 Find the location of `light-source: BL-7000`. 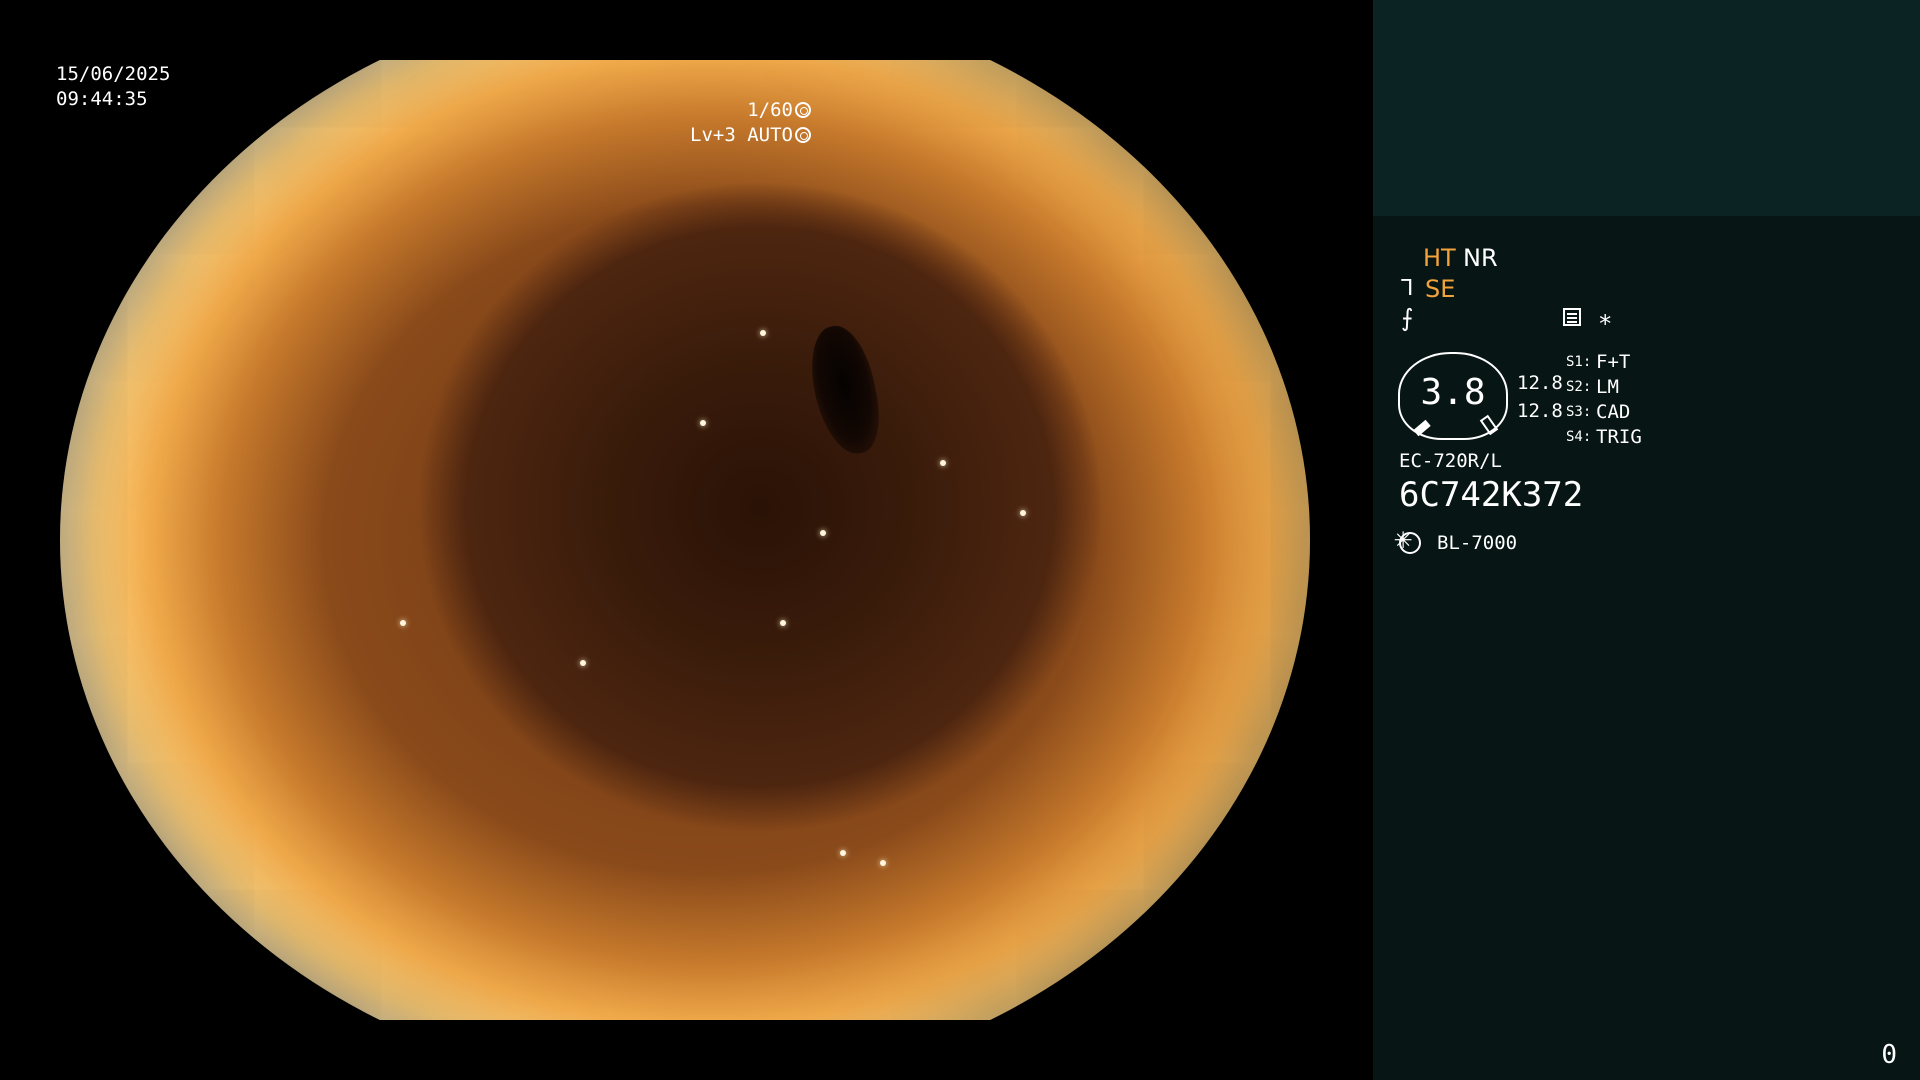

light-source: BL-7000 is located at coordinates (1477, 543).